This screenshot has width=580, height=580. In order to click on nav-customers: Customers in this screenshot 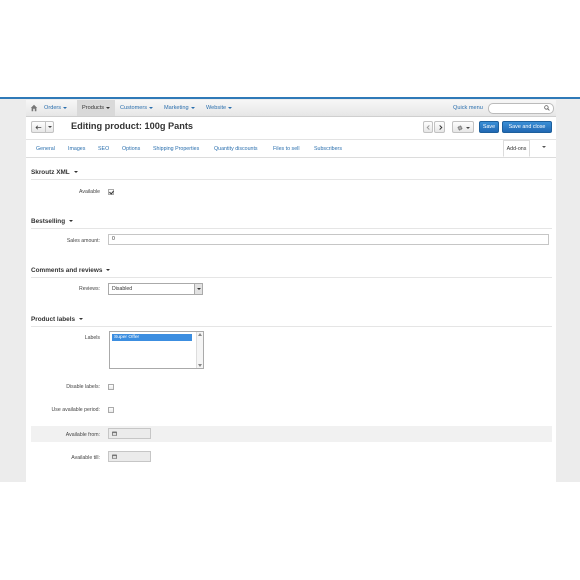, I will do `click(137, 108)`.